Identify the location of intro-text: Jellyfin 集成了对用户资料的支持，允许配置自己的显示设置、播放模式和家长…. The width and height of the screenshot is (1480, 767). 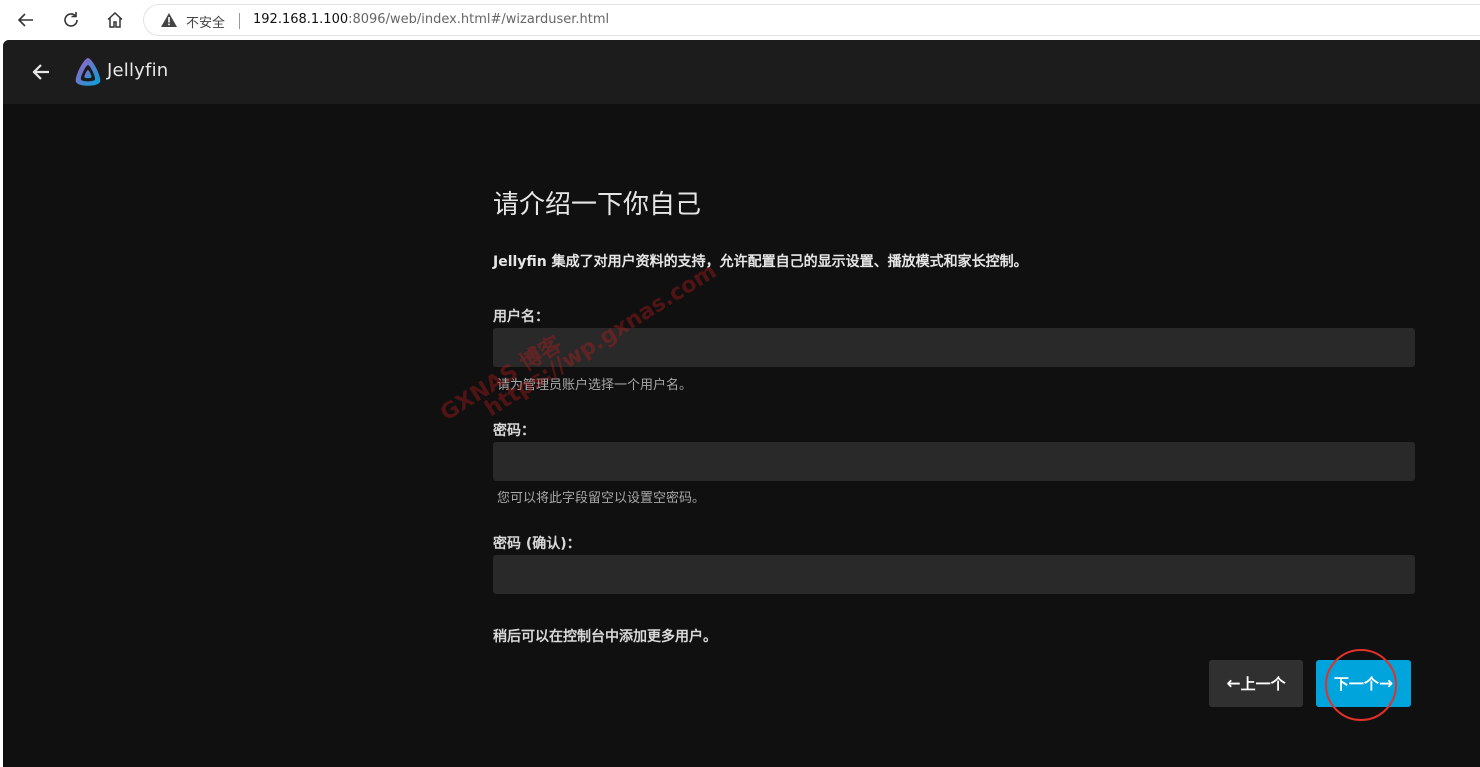
(760, 262).